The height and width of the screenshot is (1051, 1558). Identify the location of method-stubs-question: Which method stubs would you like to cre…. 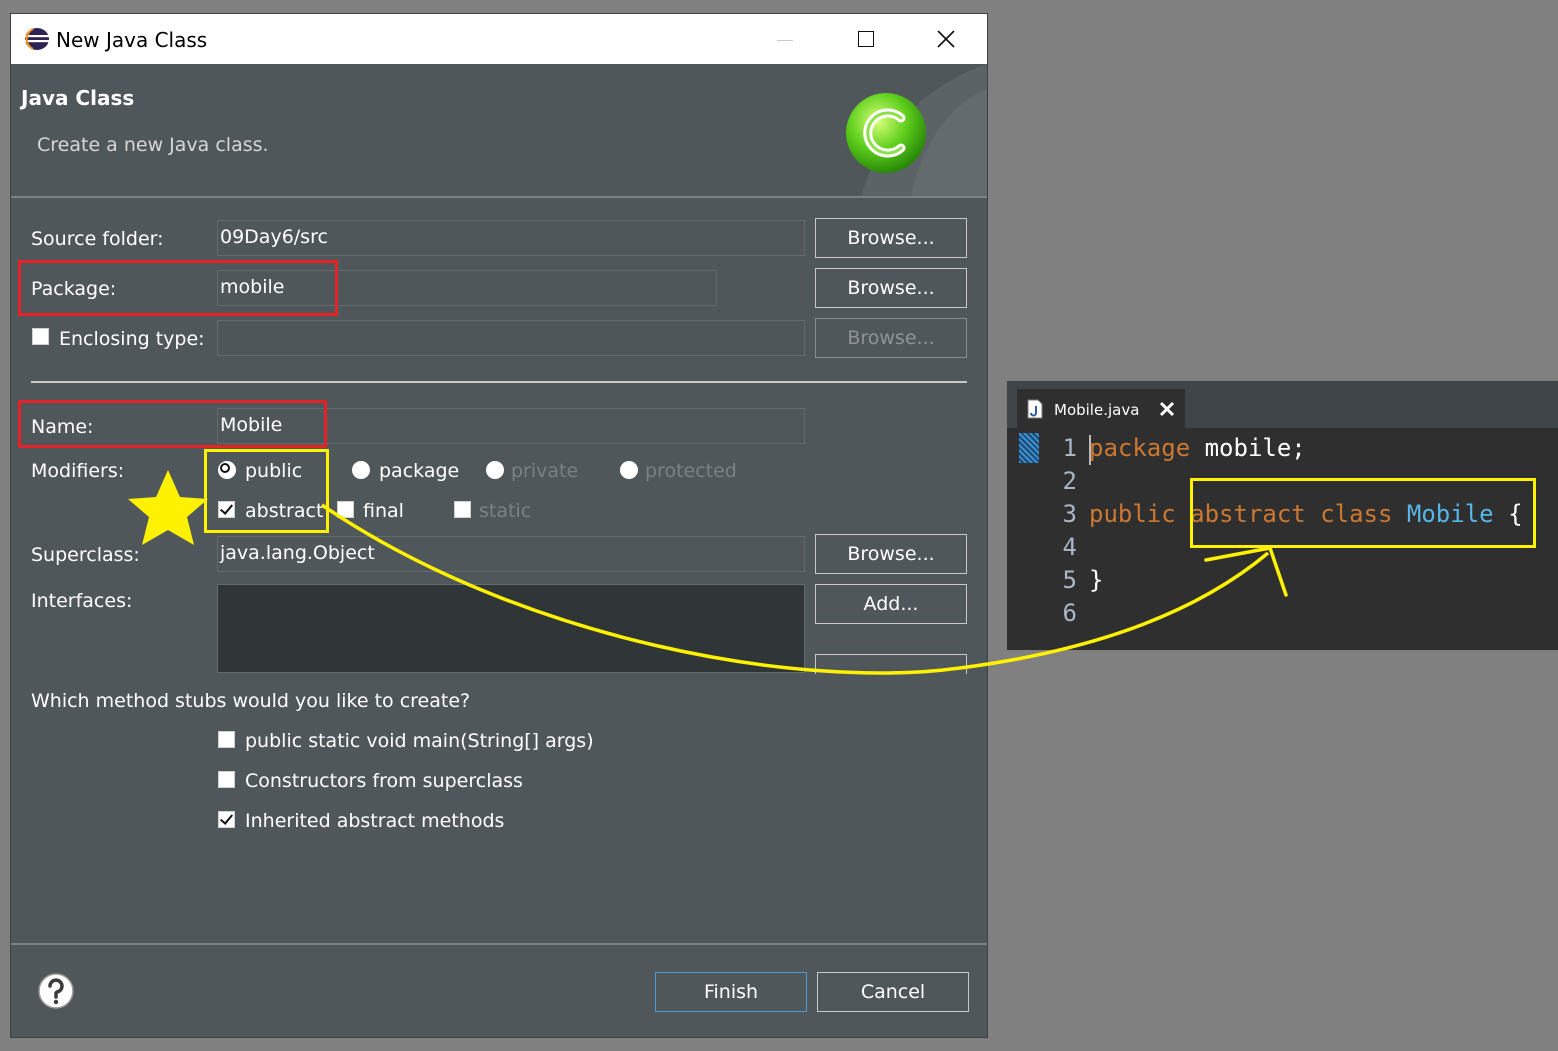
(251, 701).